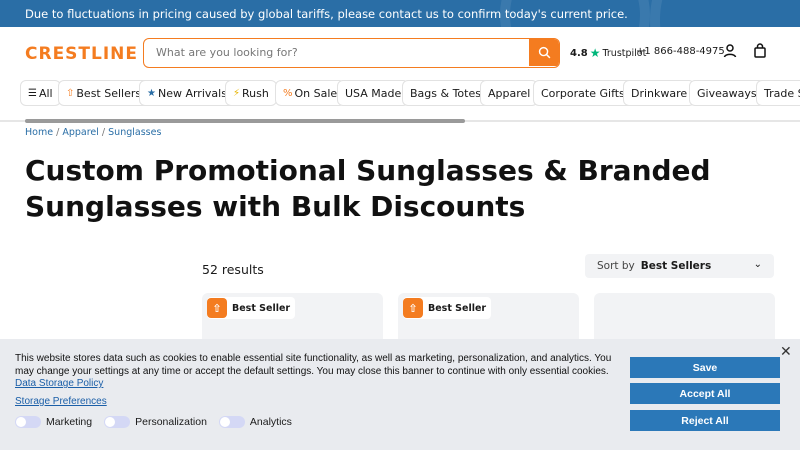  What do you see at coordinates (45, 93) in the screenshot?
I see `nav-label: All` at bounding box center [45, 93].